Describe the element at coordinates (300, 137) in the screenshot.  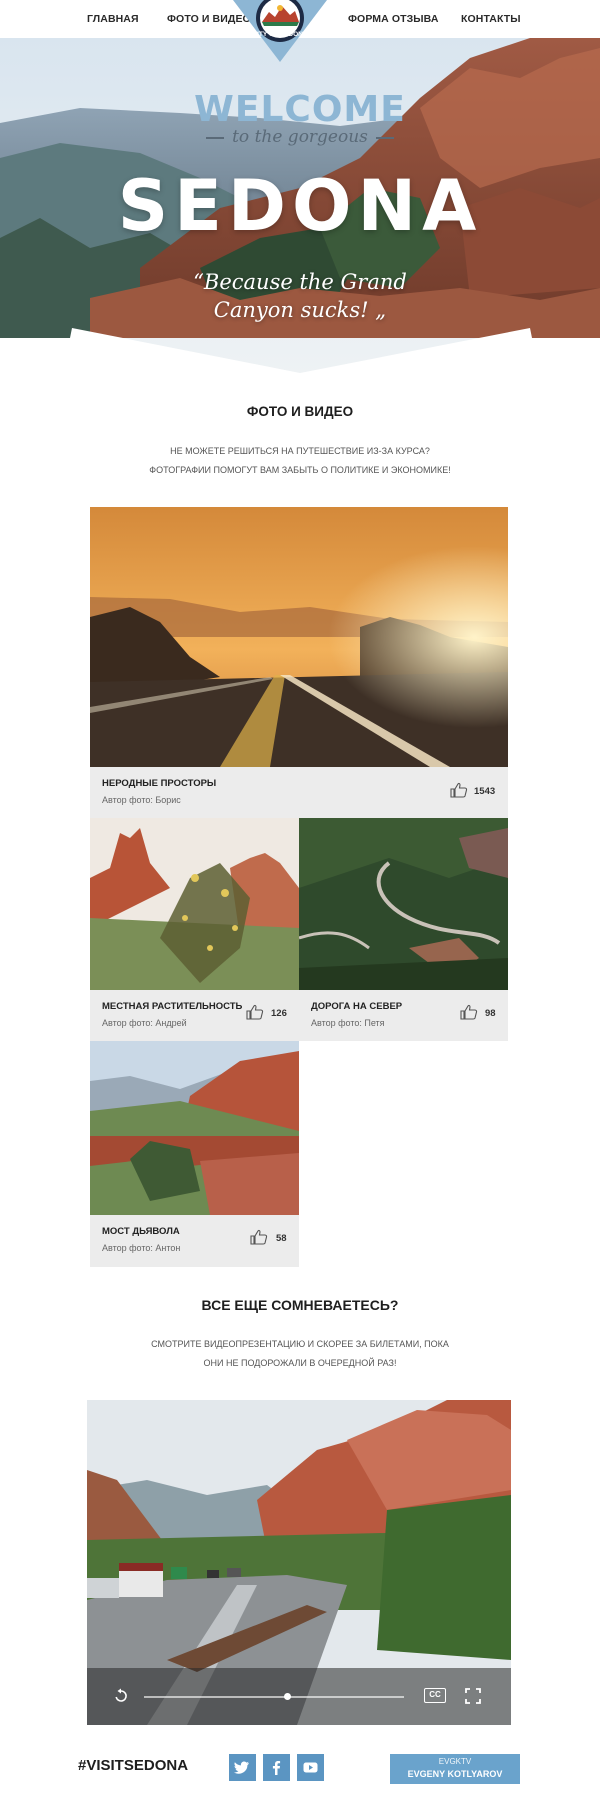
I see `hero-tagline: to the gorgeous` at that location.